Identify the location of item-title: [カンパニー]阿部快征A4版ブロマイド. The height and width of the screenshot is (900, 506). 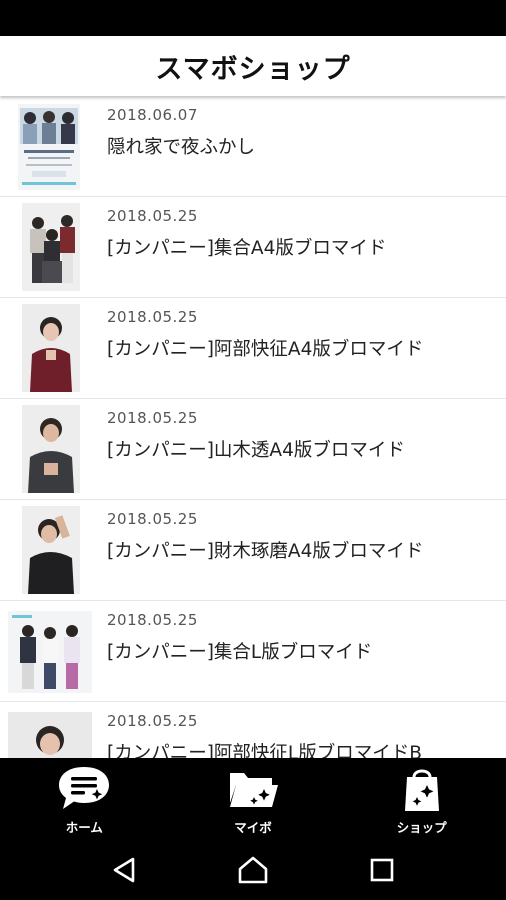
(265, 349).